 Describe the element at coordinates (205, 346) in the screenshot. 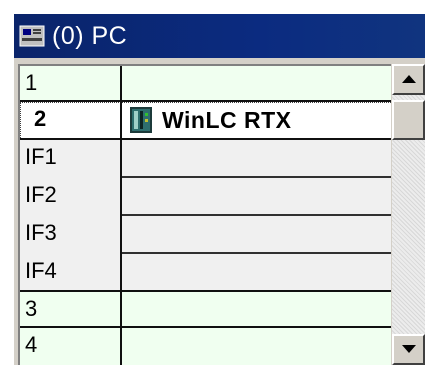

I see `rack-row-4: 4` at that location.